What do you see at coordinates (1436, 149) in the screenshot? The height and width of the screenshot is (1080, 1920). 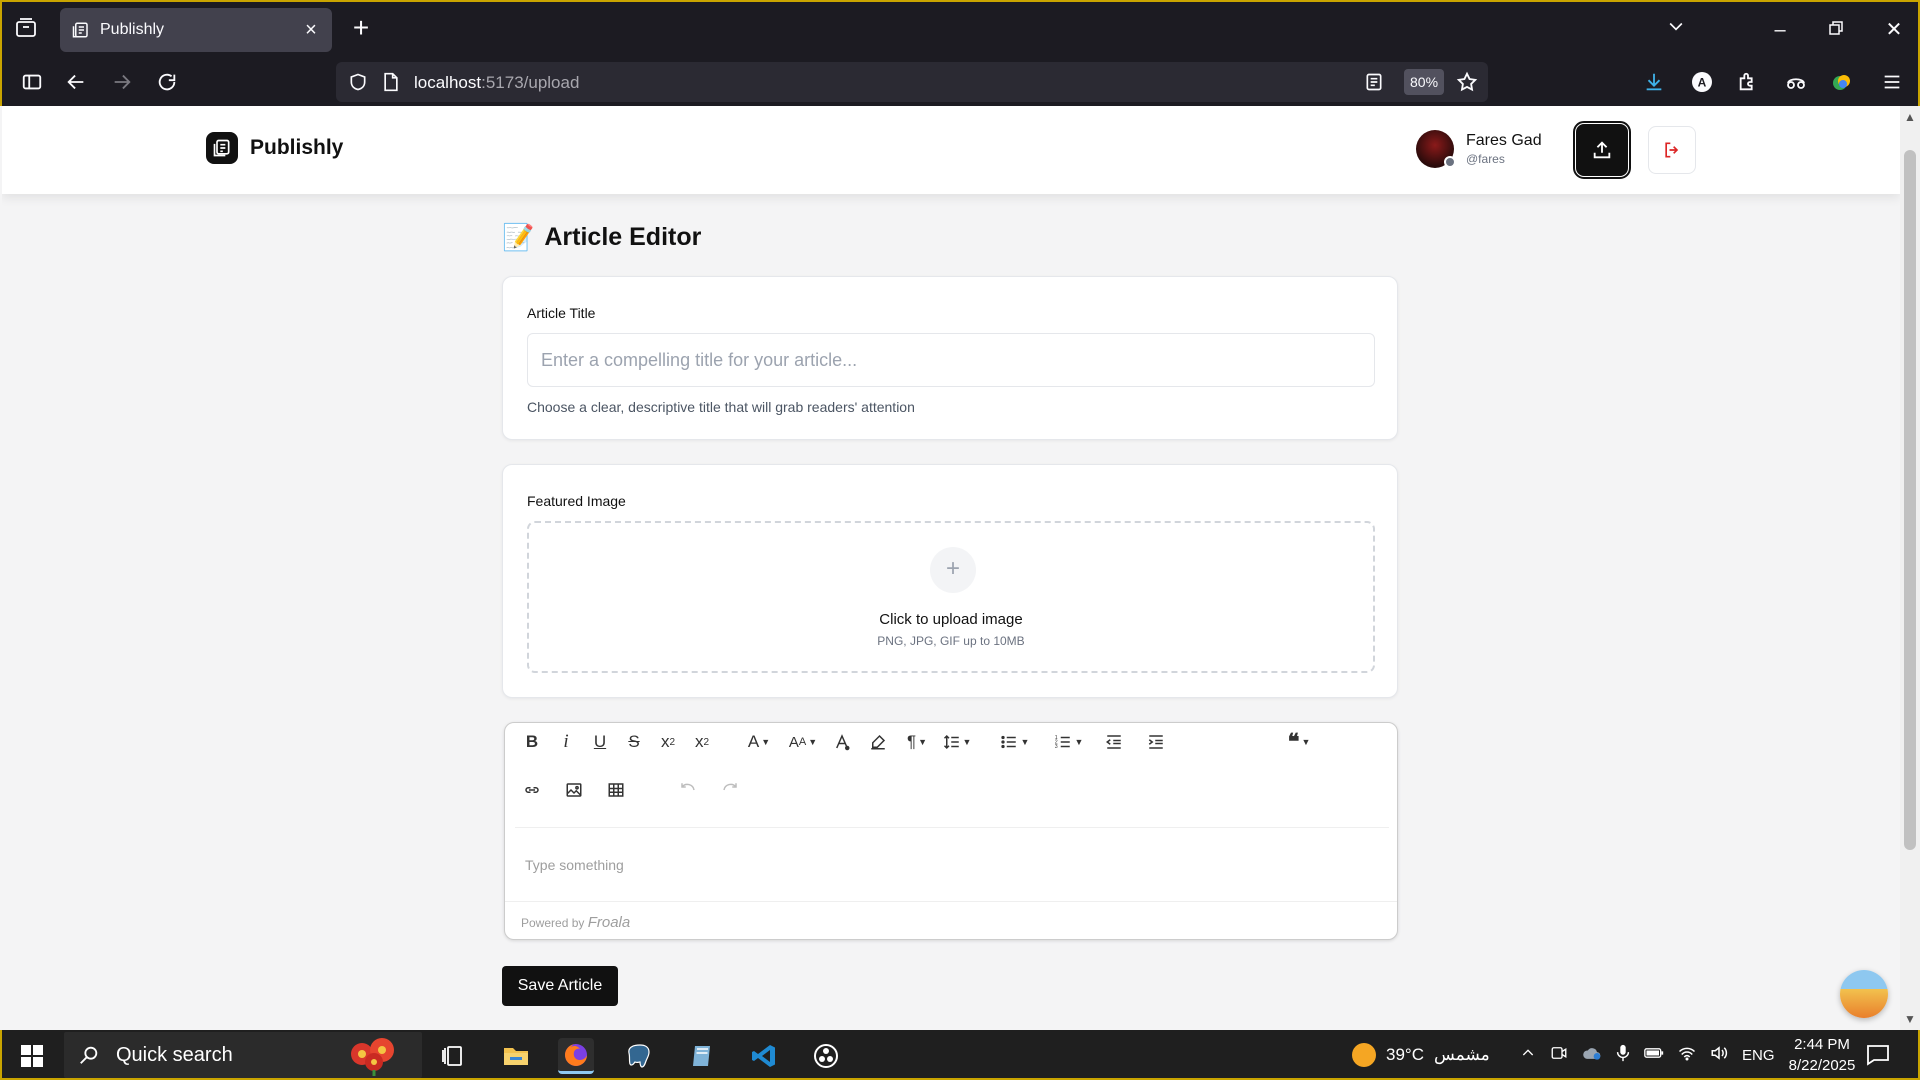 I see `avatar` at bounding box center [1436, 149].